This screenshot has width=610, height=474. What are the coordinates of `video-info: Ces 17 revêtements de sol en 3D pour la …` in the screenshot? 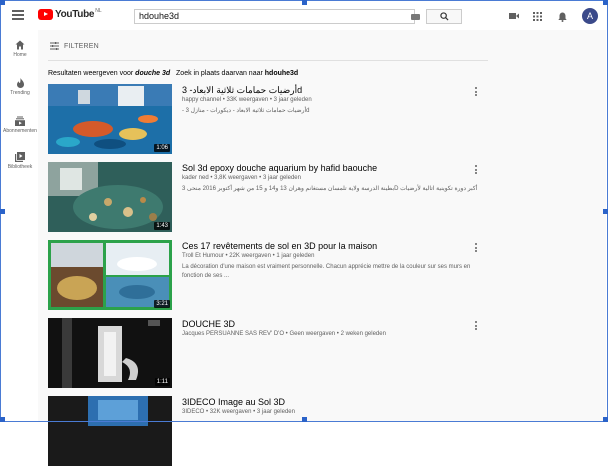 It's located at (327, 260).